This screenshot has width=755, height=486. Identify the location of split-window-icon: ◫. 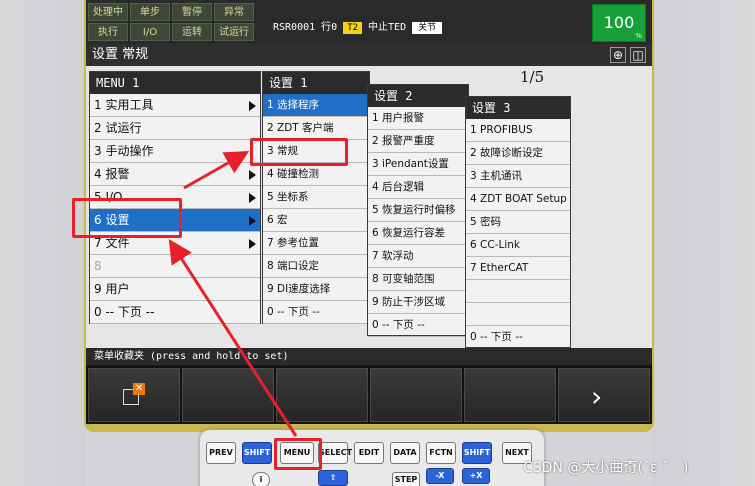
(638, 55).